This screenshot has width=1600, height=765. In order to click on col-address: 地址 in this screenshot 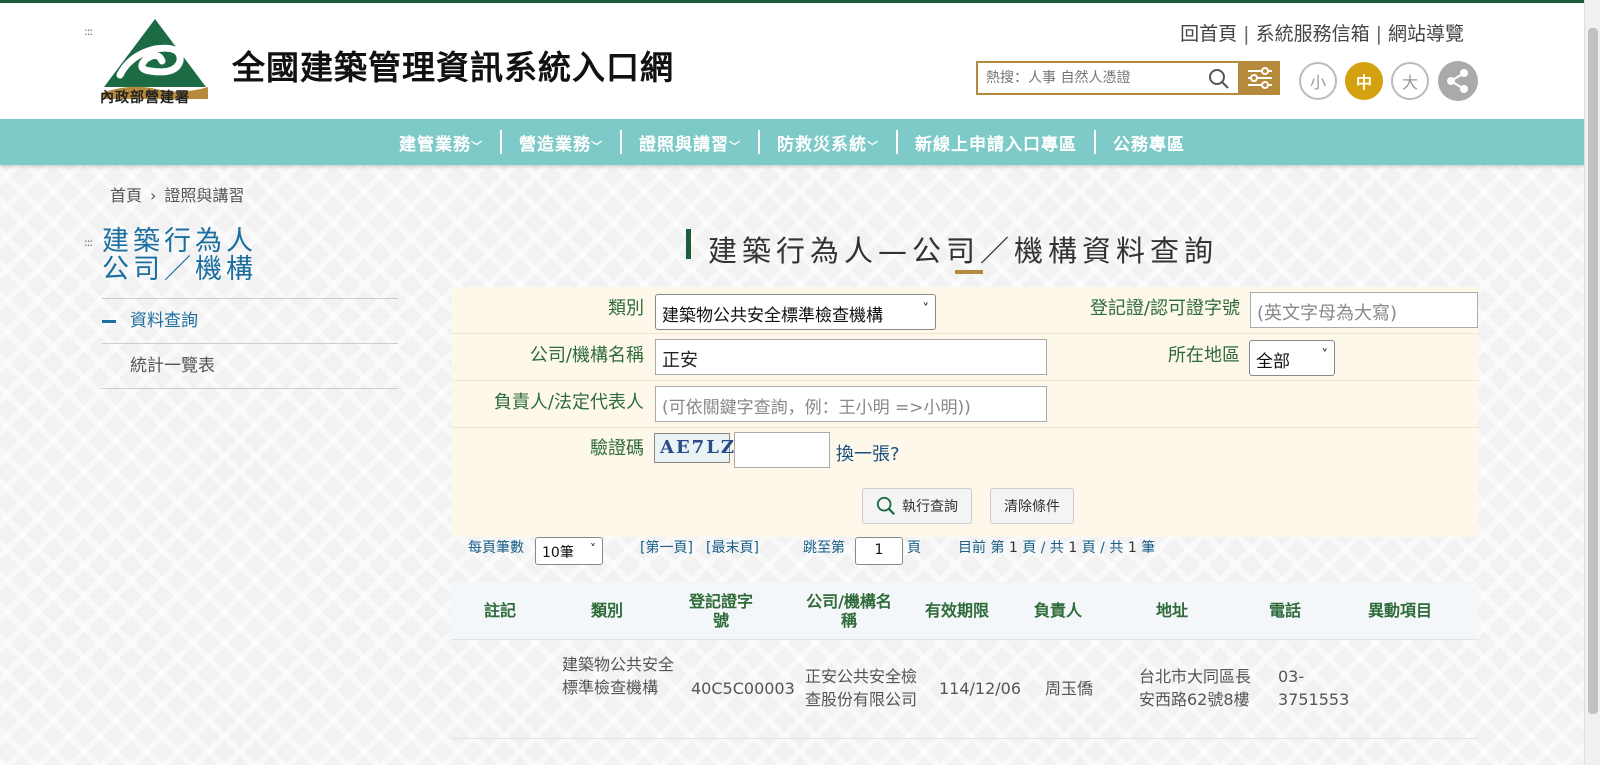, I will do `click(1171, 610)`.